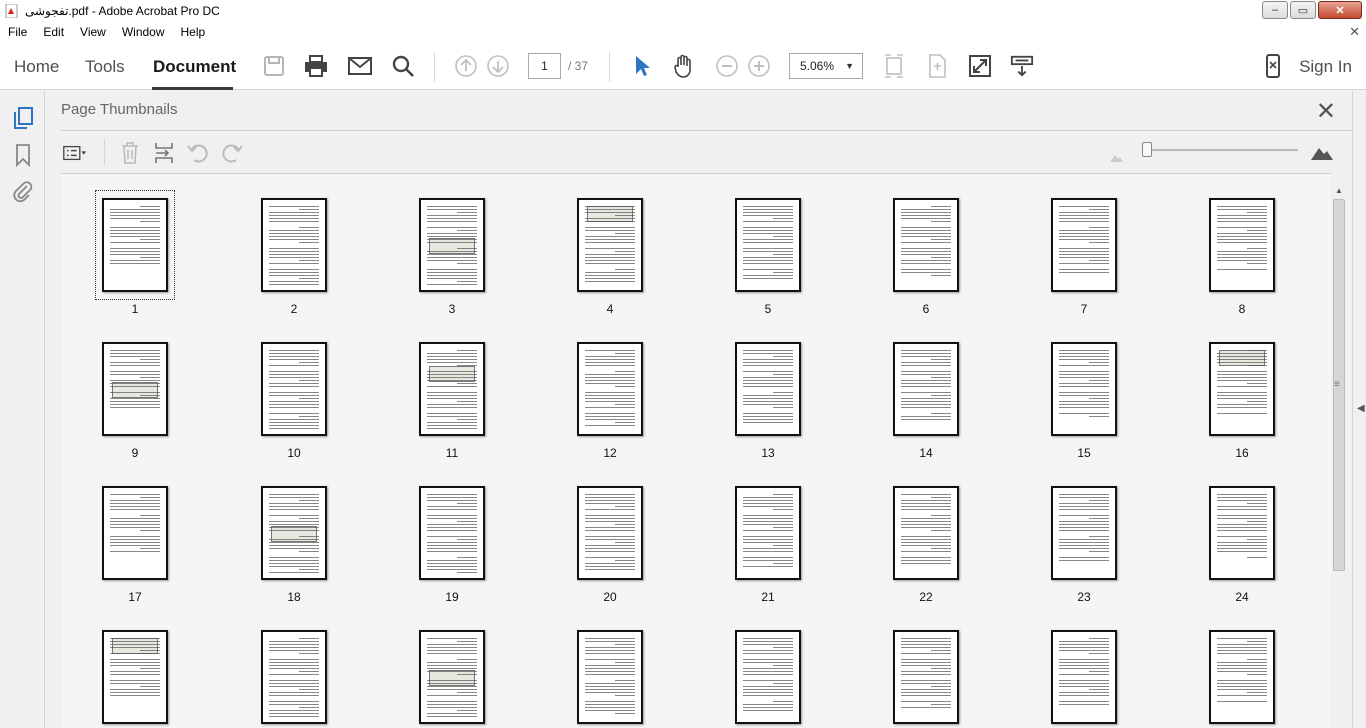 The height and width of the screenshot is (728, 1366). I want to click on full-screen-icon, so click(980, 66).